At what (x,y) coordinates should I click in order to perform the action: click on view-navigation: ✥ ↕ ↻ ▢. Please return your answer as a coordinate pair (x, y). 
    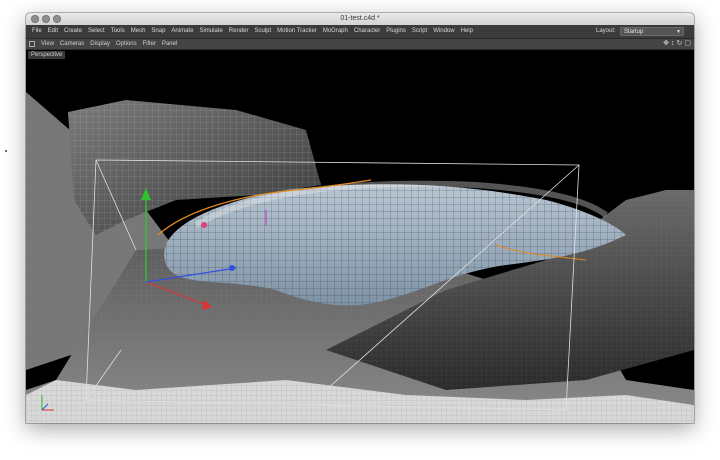
    Looking at the image, I should click on (677, 44).